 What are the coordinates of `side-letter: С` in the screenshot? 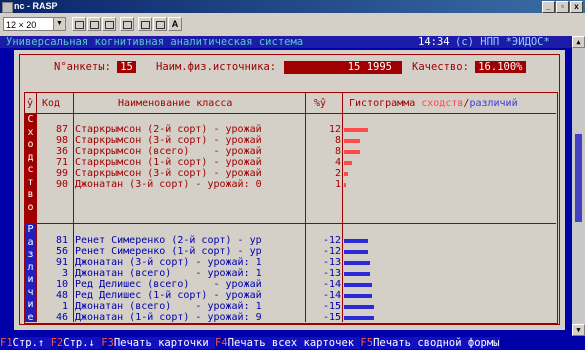 It's located at (30, 119).